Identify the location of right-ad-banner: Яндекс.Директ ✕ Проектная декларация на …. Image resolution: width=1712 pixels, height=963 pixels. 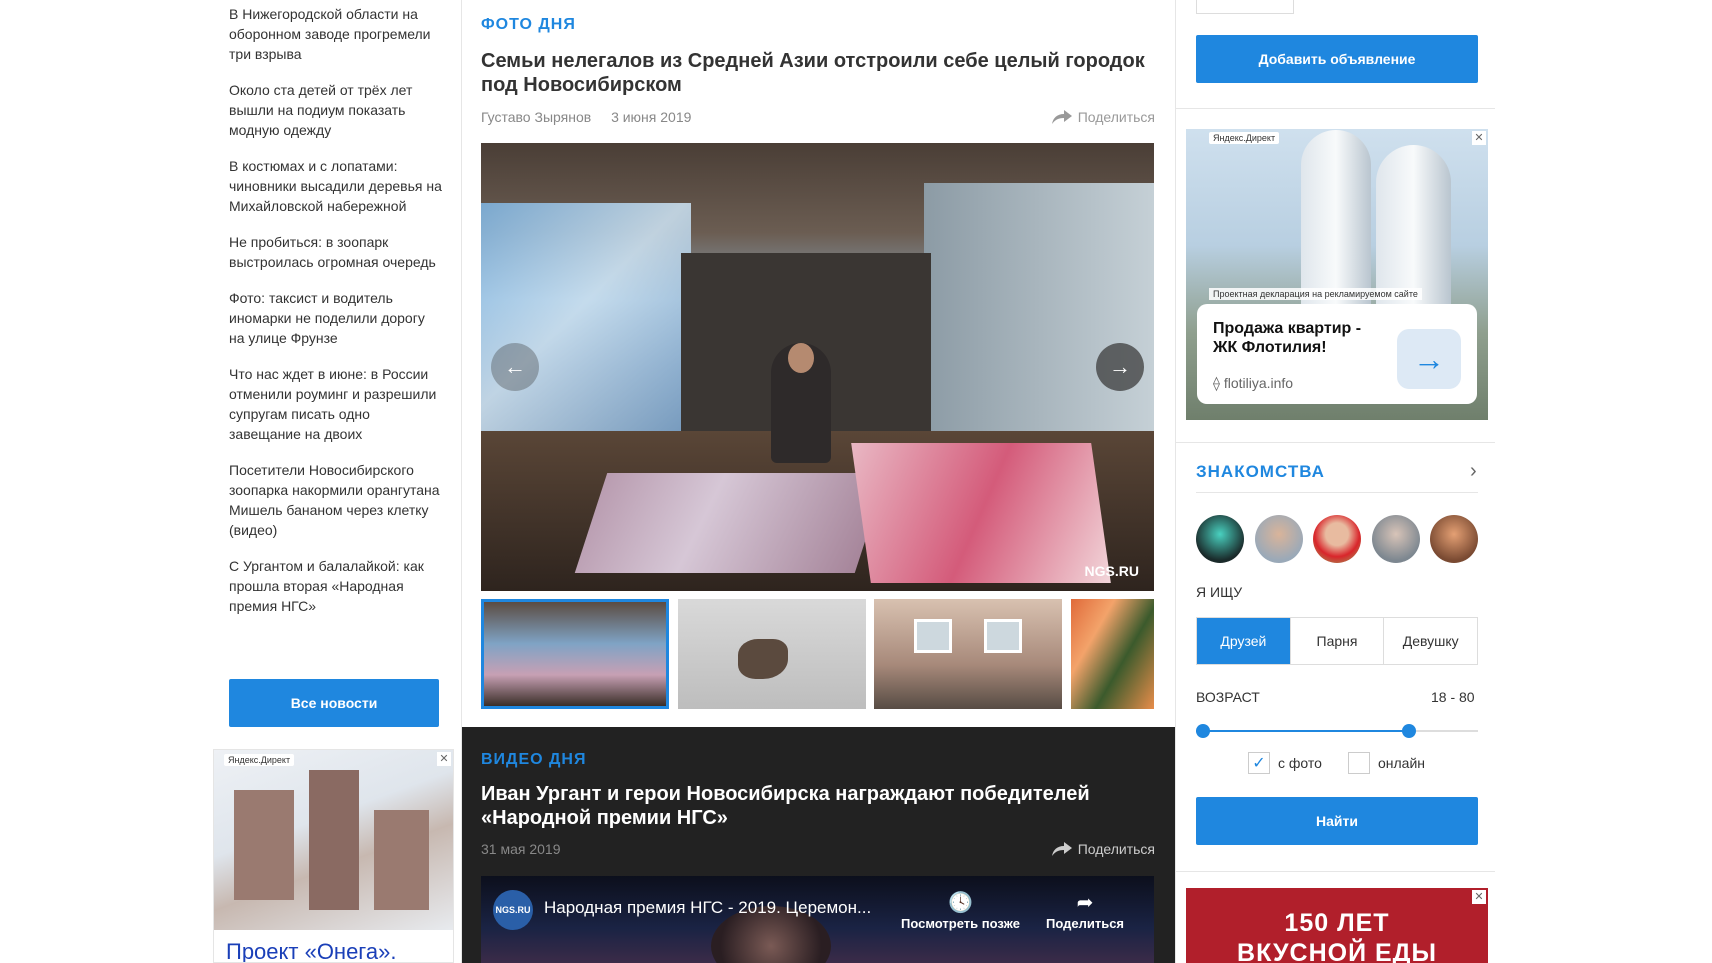
(1337, 274).